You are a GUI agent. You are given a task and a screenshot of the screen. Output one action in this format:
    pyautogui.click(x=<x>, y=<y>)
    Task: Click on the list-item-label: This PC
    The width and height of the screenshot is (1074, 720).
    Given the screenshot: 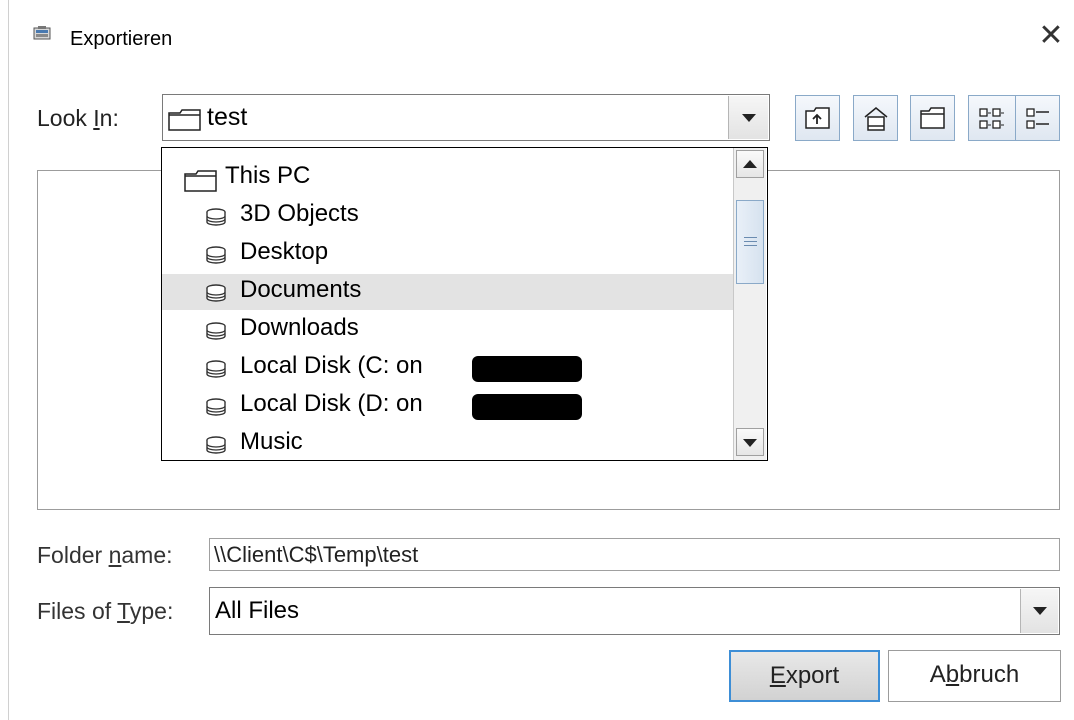 What is the action you would take?
    pyautogui.click(x=268, y=175)
    